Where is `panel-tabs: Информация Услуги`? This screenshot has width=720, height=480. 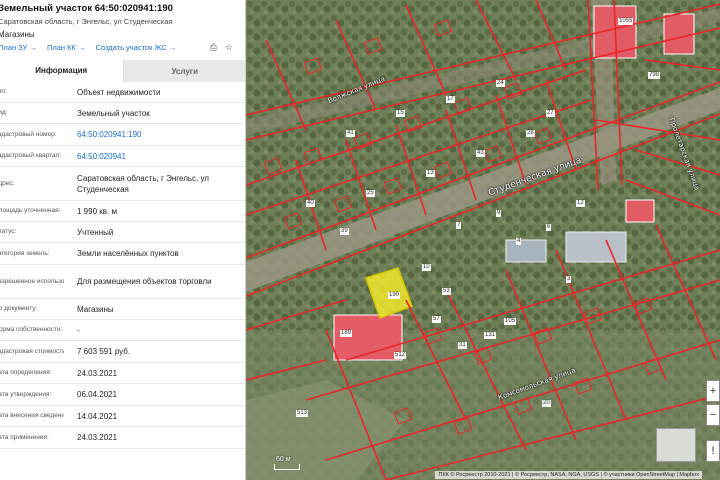 panel-tabs: Информация Услуги is located at coordinates (122, 71).